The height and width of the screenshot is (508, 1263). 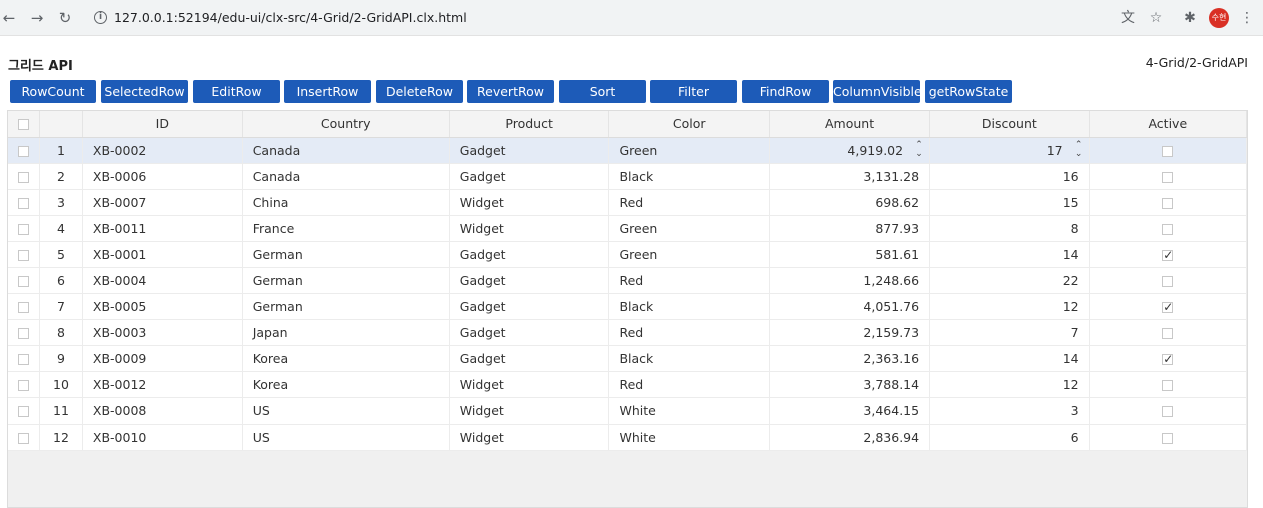 What do you see at coordinates (346, 202) in the screenshot?
I see `cell-country: China` at bounding box center [346, 202].